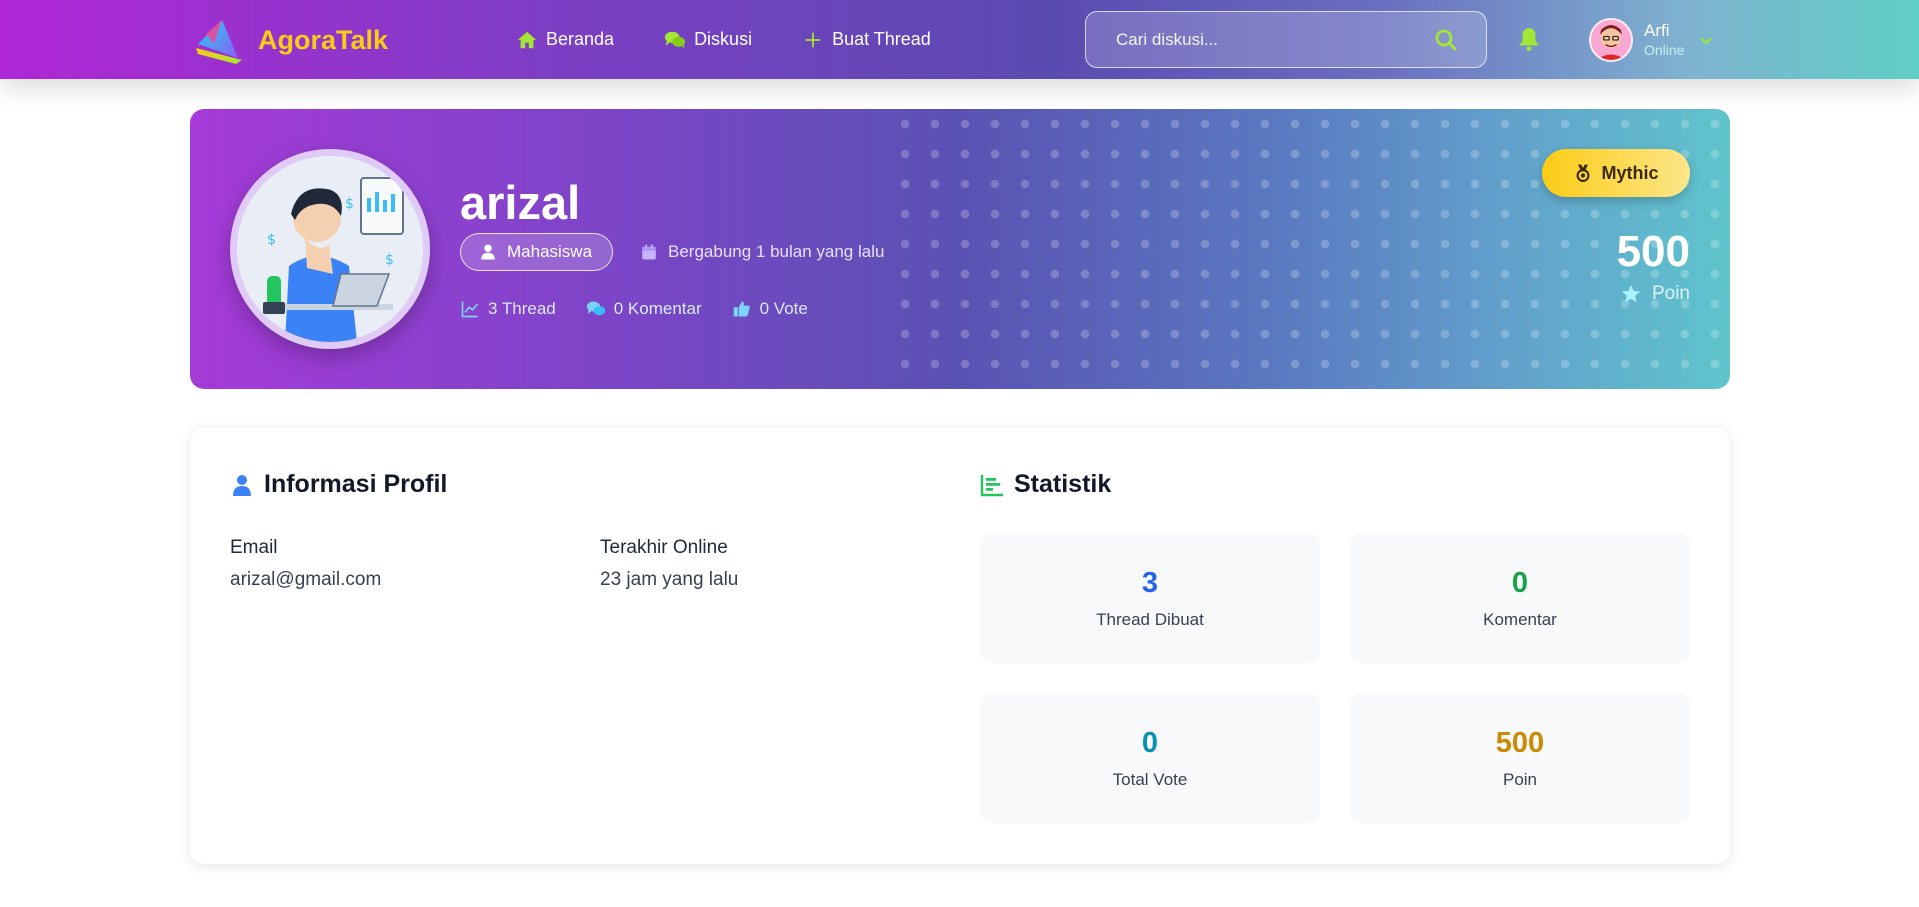 The width and height of the screenshot is (1919, 907). What do you see at coordinates (813, 39) in the screenshot?
I see `plus-icon` at bounding box center [813, 39].